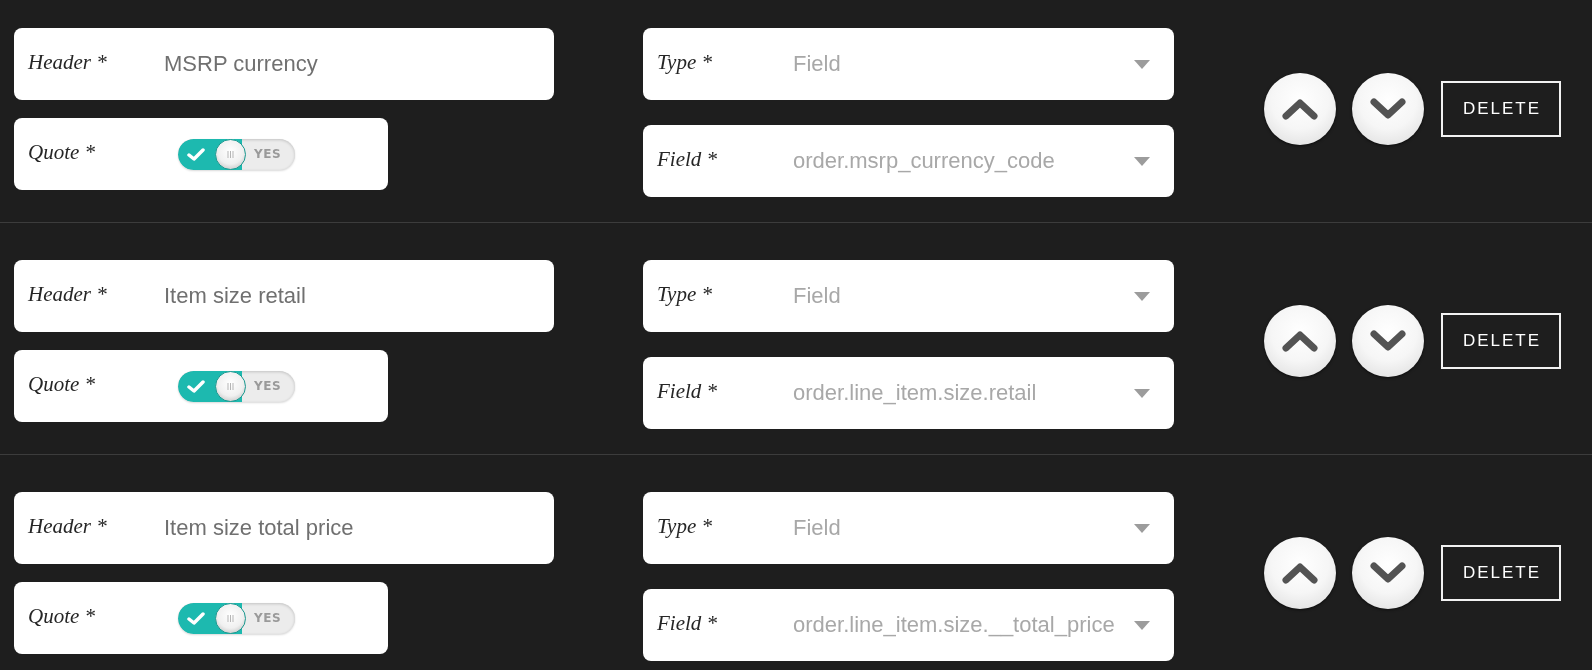 The height and width of the screenshot is (670, 1592). What do you see at coordinates (971, 625) in the screenshot?
I see `path-dropdown: order.line_item.size.__total_price` at bounding box center [971, 625].